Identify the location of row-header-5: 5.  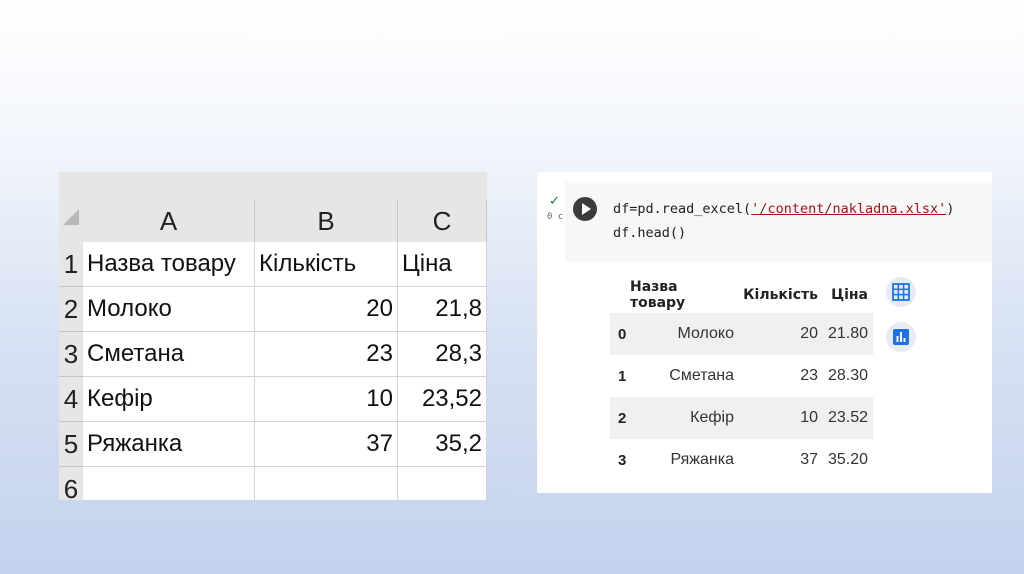
(71, 444).